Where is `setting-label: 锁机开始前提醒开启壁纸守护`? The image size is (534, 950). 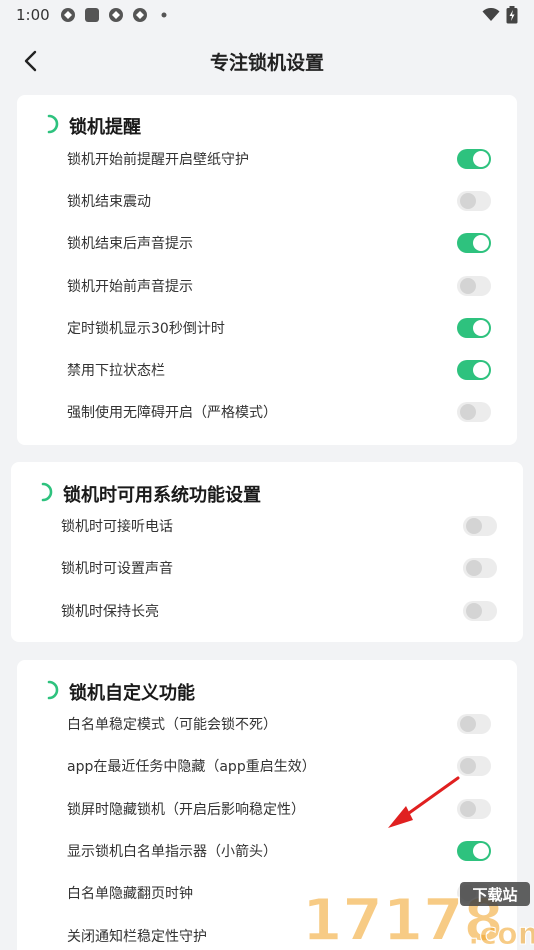
setting-label: 锁机开始前提醒开启壁纸守护 is located at coordinates (158, 160).